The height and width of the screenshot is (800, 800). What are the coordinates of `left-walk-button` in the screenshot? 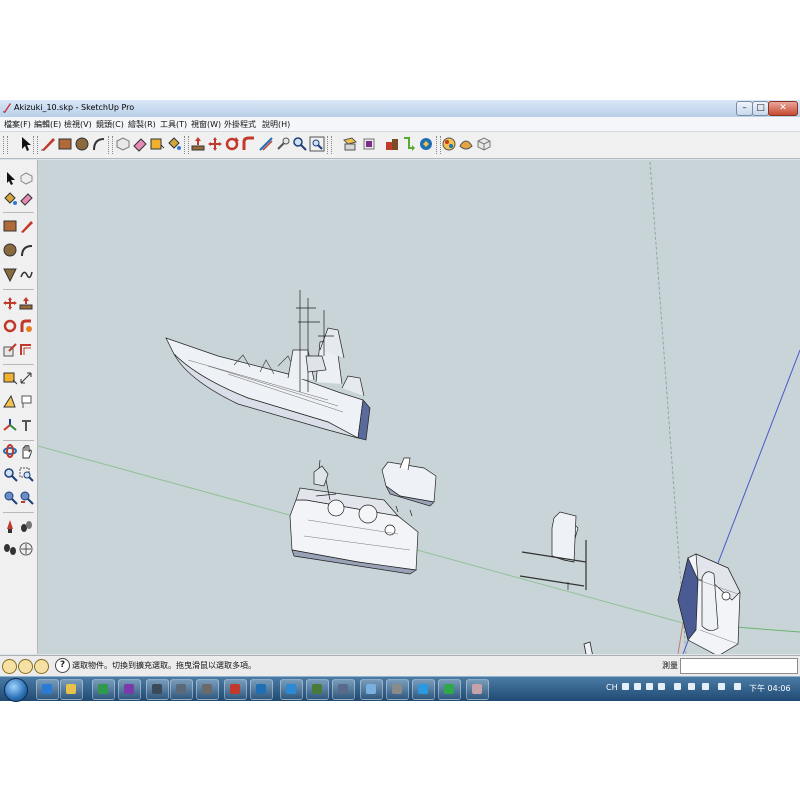 It's located at (26, 526).